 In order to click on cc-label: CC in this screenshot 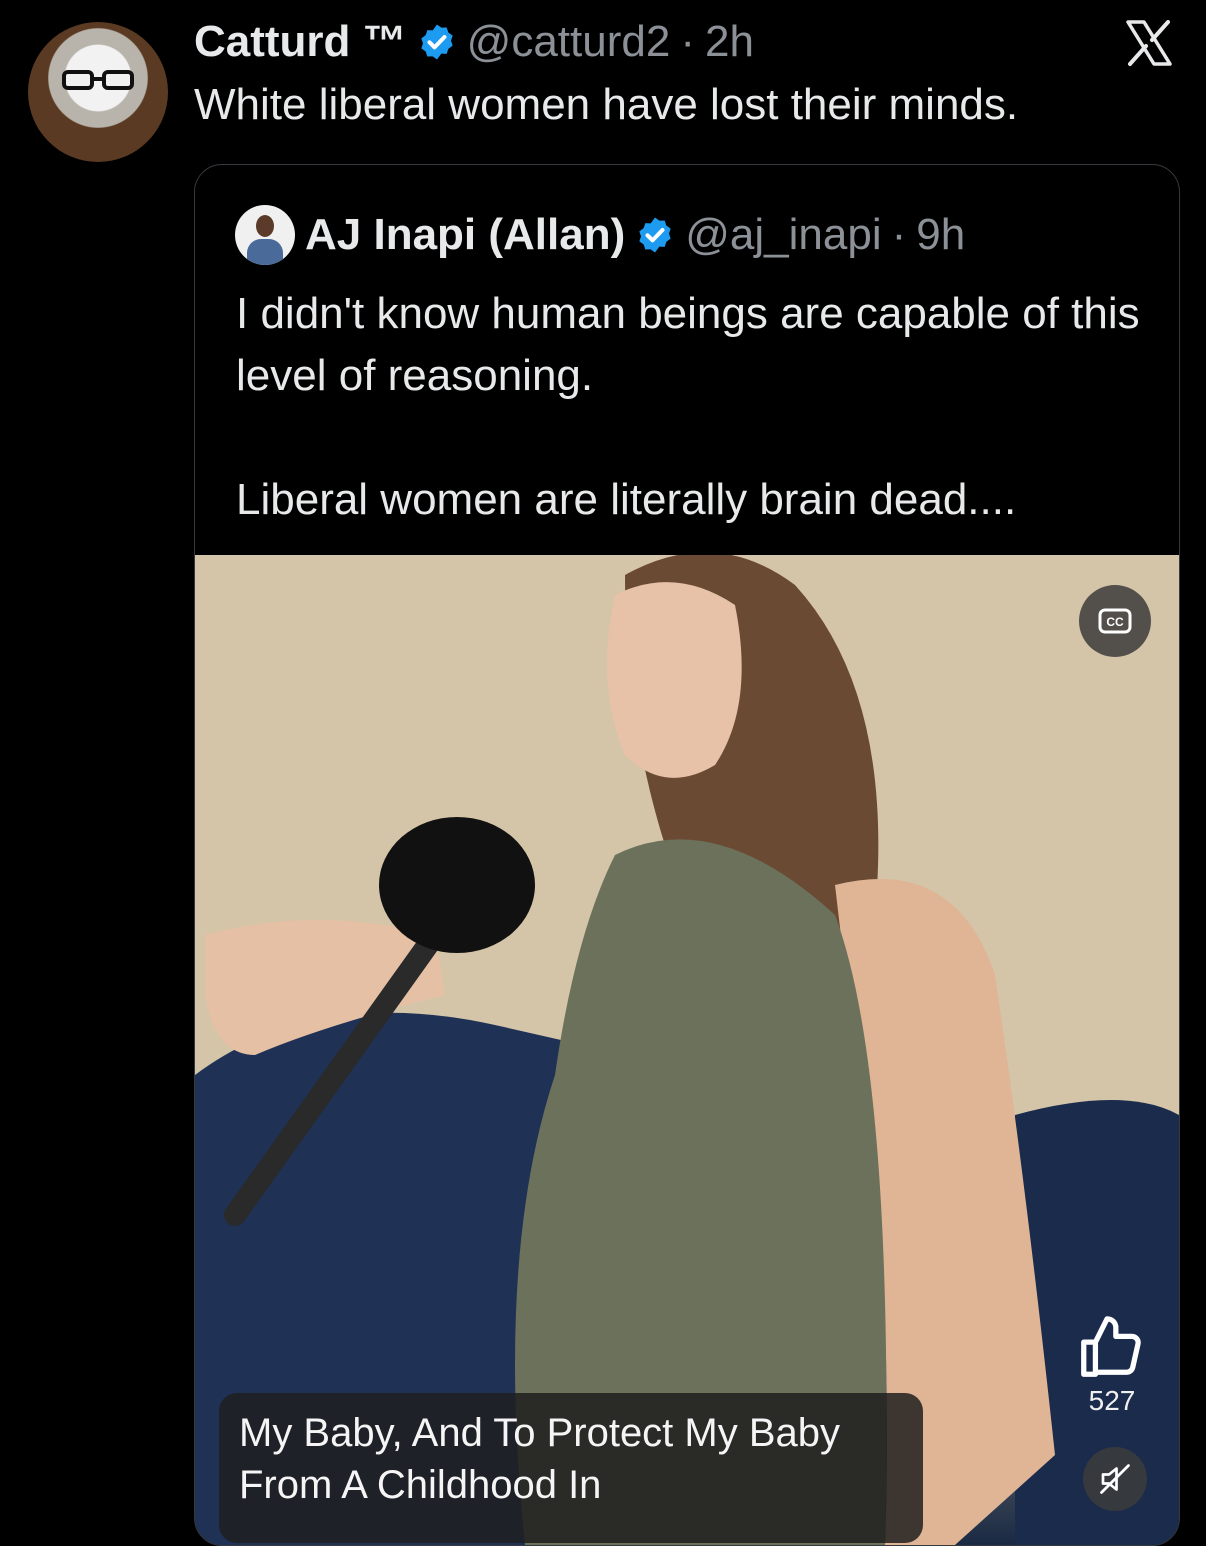, I will do `click(1115, 622)`.